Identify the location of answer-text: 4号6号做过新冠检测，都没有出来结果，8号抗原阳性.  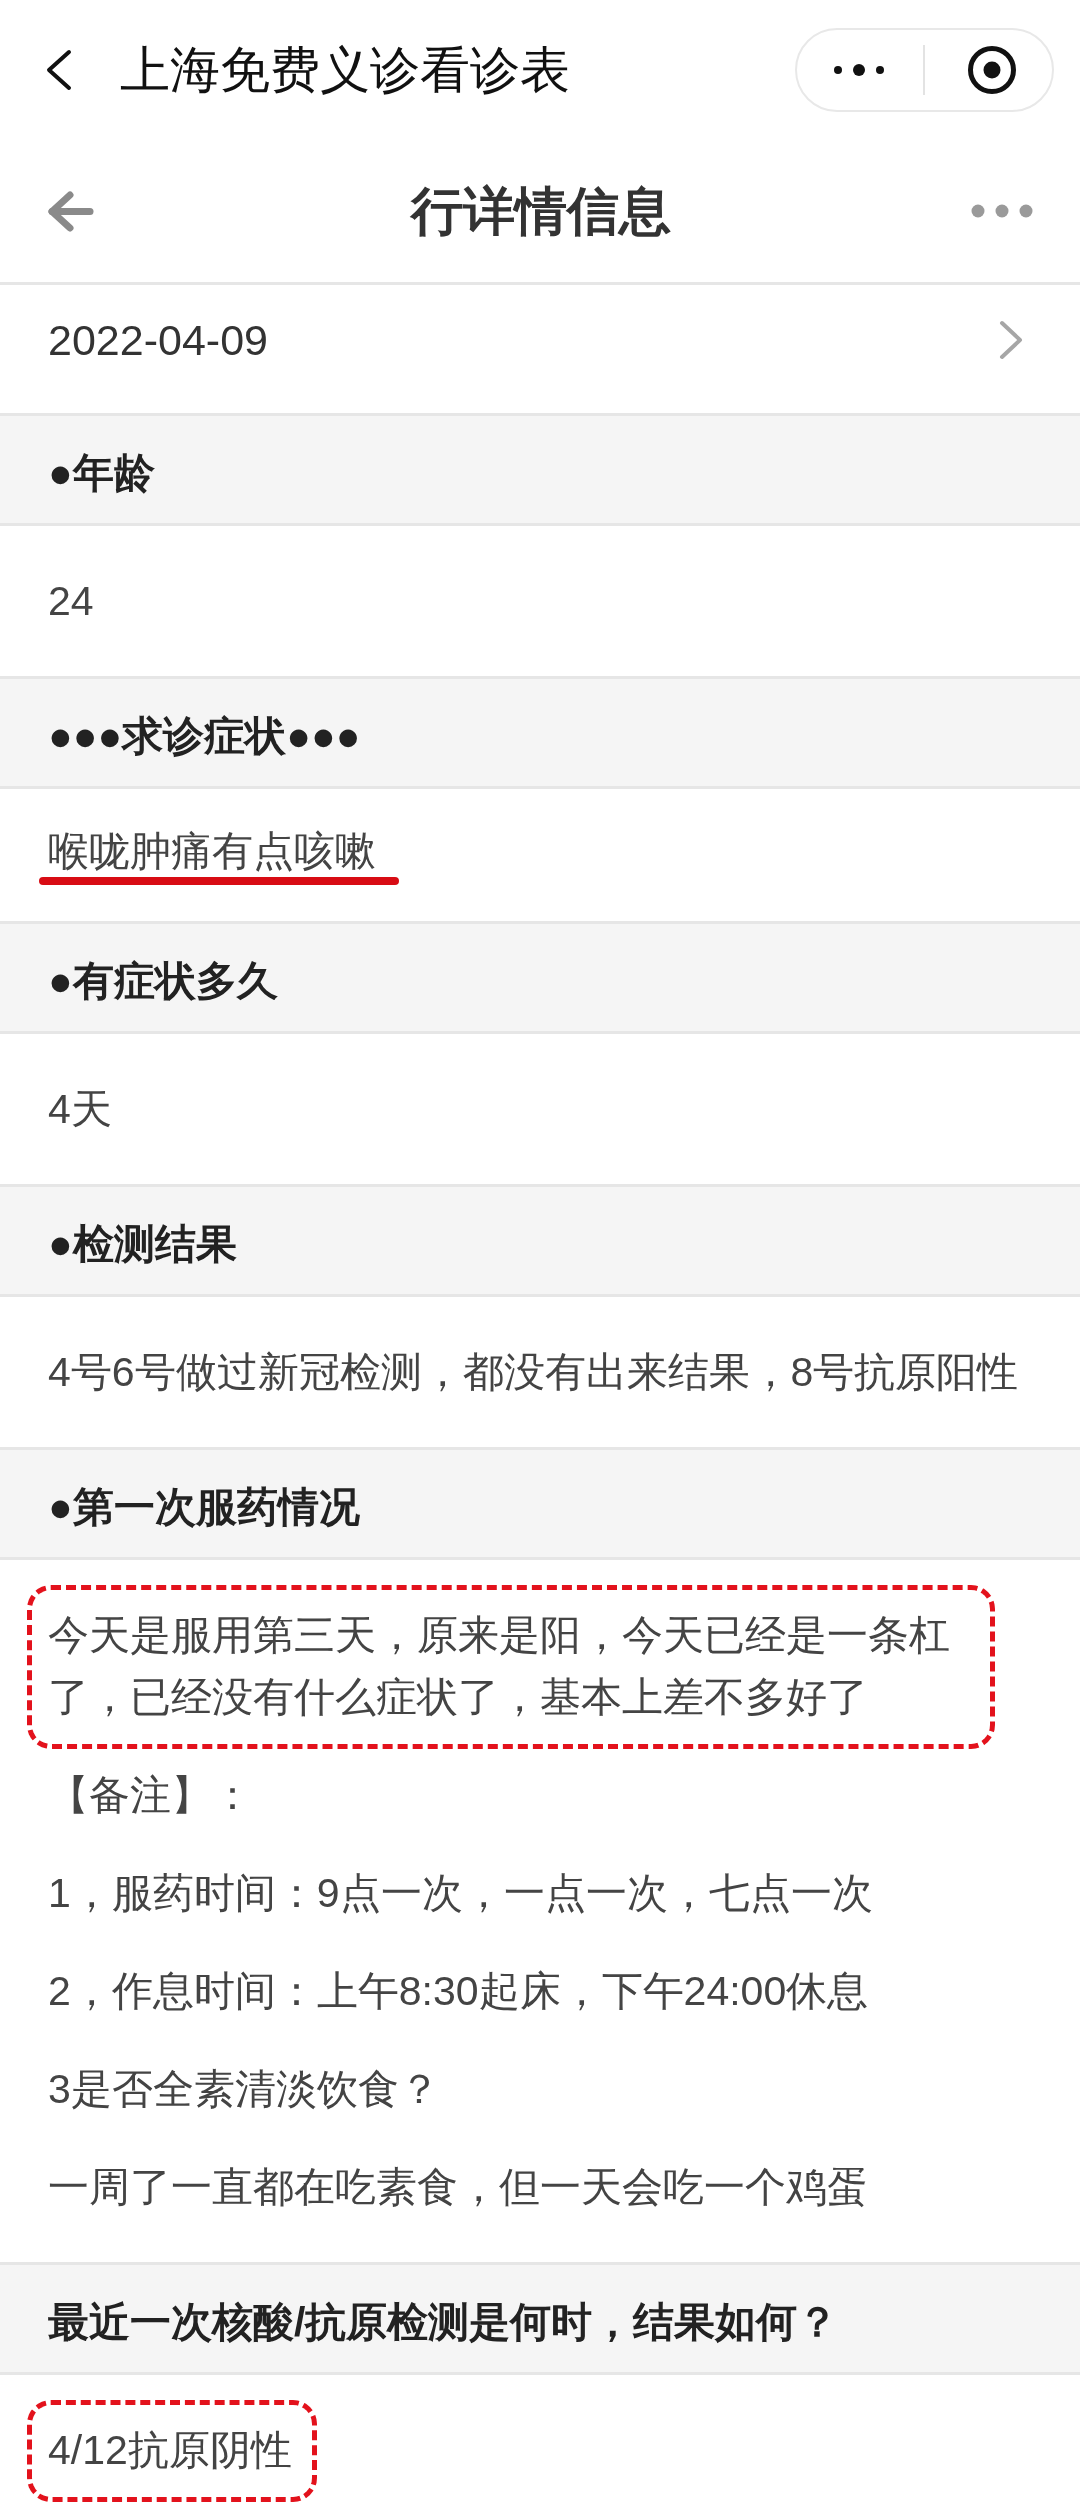
(533, 1372).